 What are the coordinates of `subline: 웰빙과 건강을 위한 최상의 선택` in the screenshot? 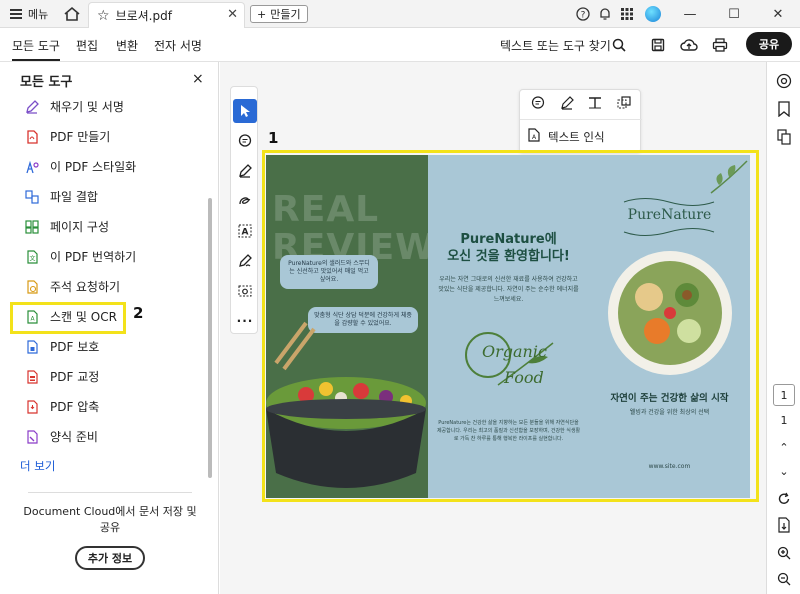 It's located at (669, 412).